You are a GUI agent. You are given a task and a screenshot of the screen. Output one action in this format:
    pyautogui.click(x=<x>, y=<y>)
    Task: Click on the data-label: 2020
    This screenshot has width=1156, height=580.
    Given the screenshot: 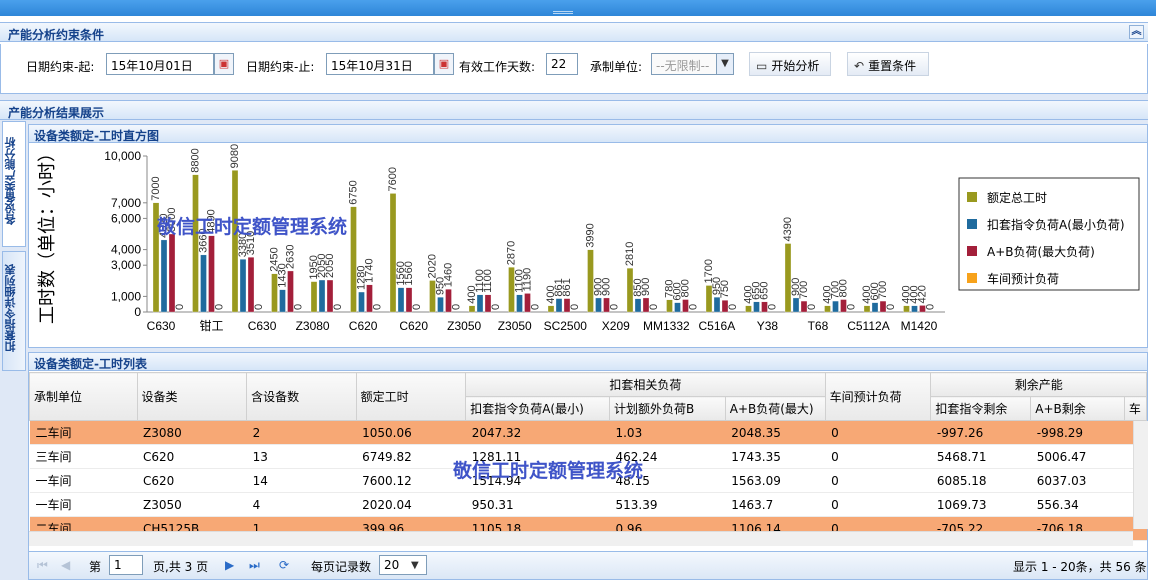 What is the action you would take?
    pyautogui.click(x=433, y=266)
    